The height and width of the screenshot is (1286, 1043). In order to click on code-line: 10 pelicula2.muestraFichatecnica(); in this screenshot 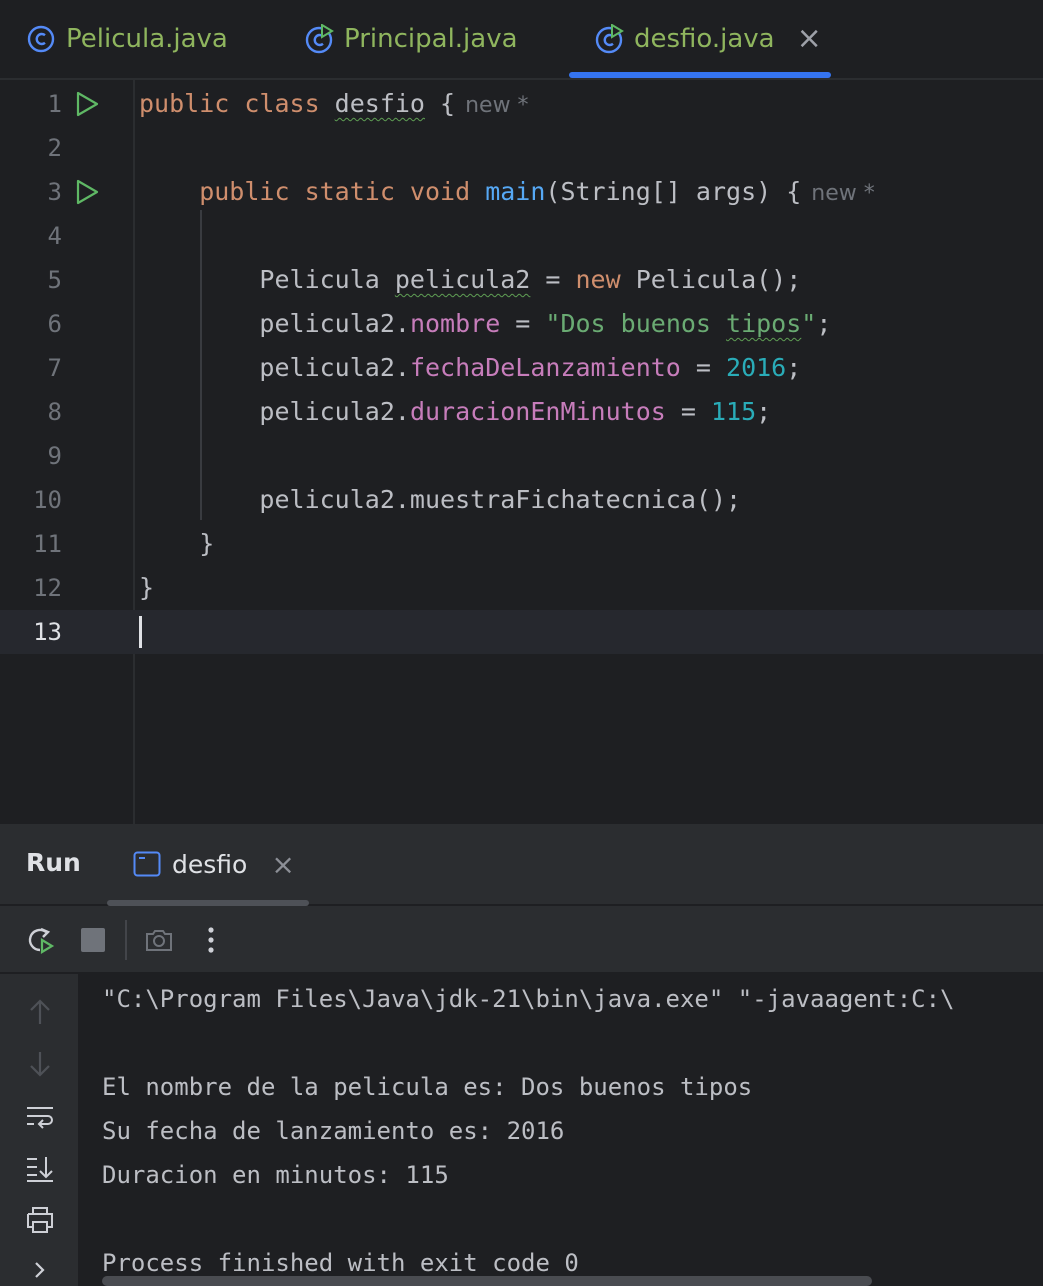, I will do `click(521, 500)`.